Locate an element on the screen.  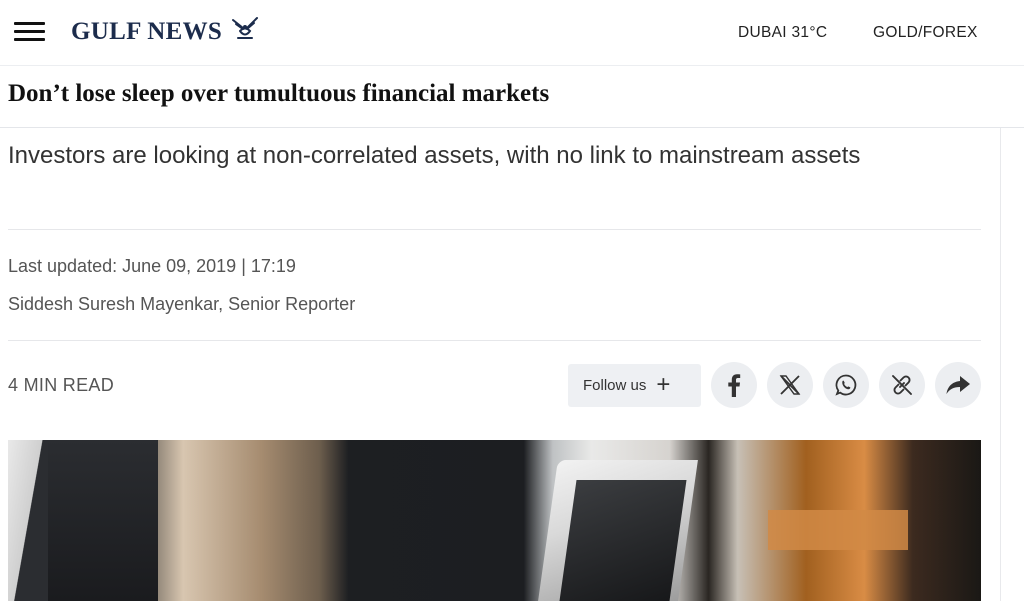
whatsapp-share-button is located at coordinates (846, 385).